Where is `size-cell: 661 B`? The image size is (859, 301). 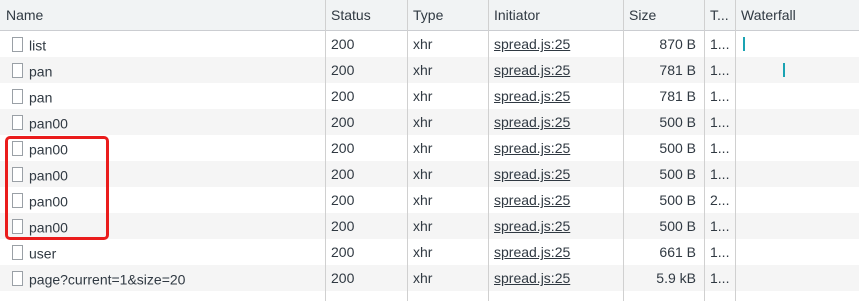 size-cell: 661 B is located at coordinates (677, 252).